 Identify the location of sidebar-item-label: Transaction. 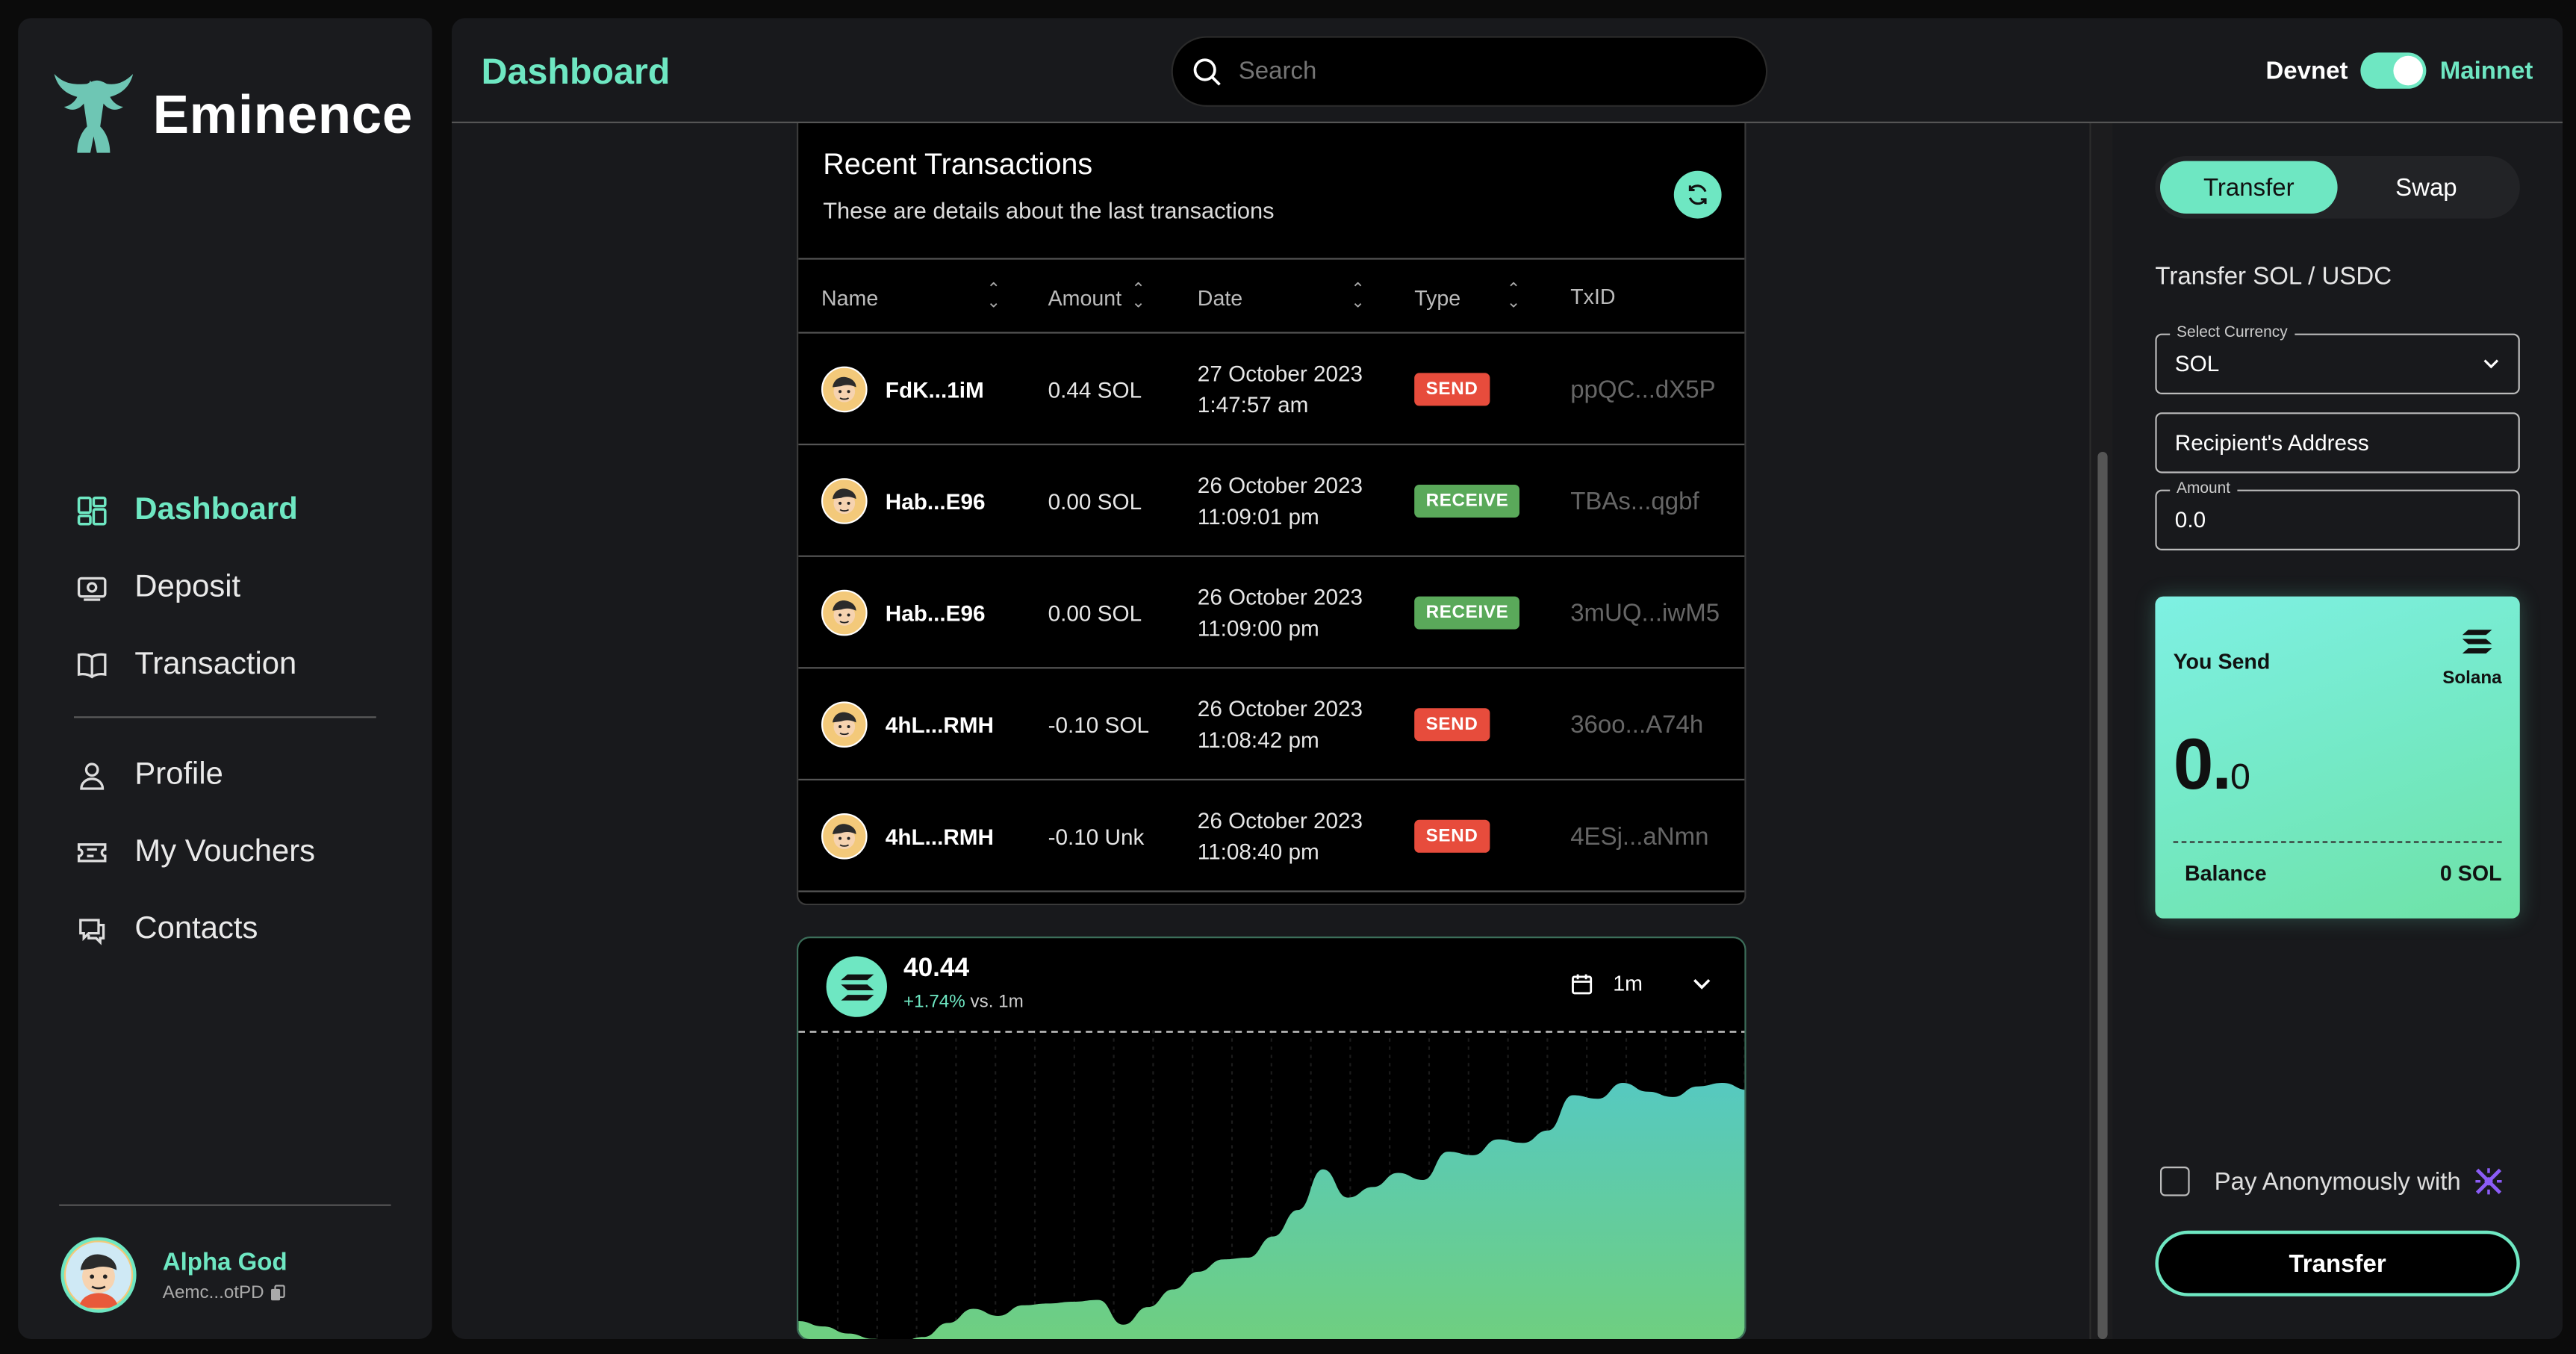
(215, 665).